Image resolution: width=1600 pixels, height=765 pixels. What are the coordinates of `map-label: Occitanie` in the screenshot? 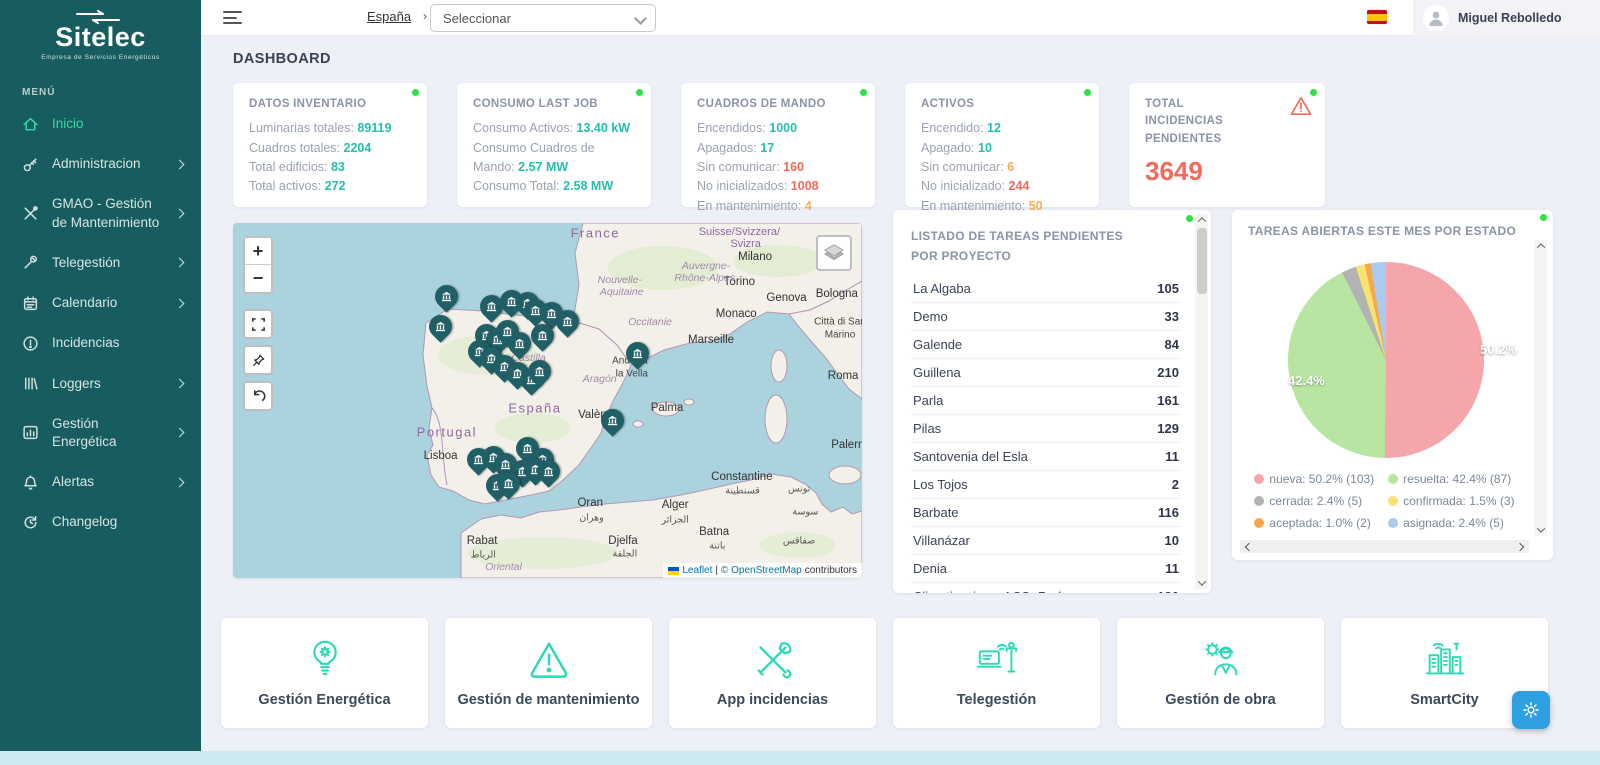 It's located at (650, 322).